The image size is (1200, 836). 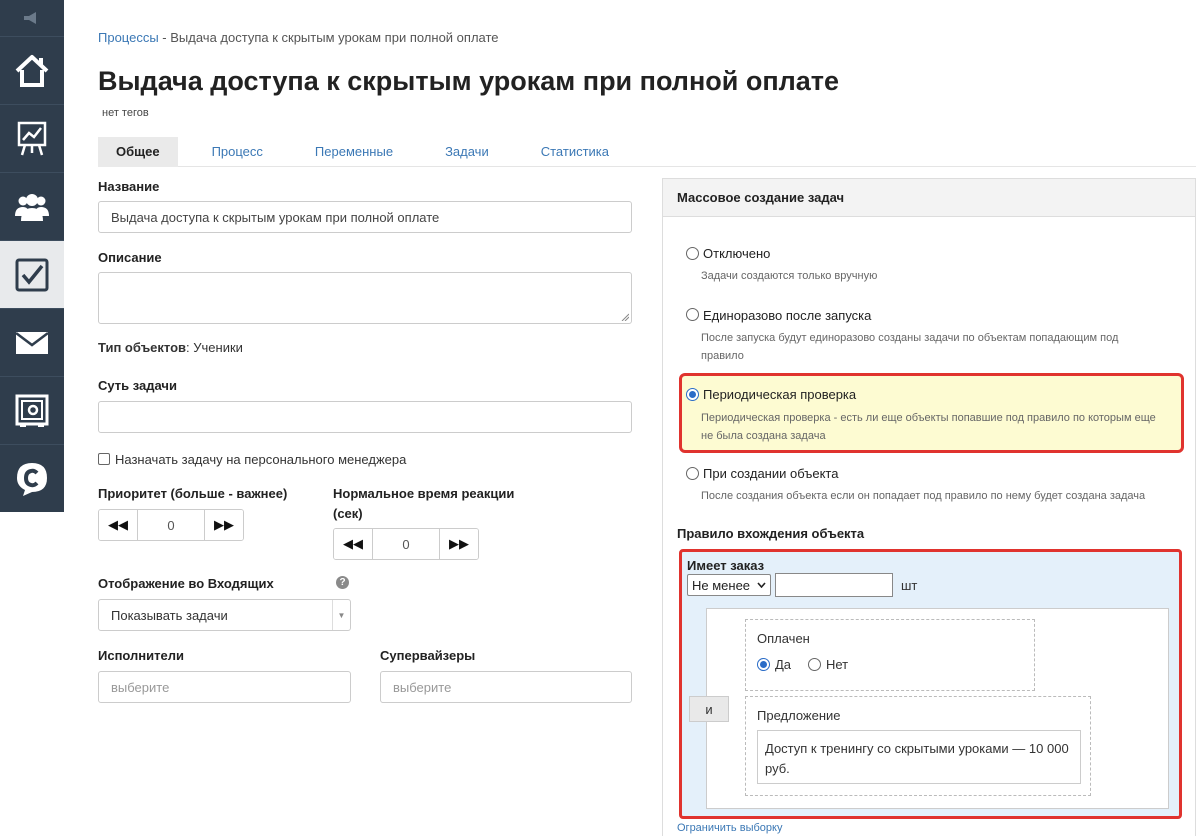 I want to click on chart-icon, so click(x=32, y=138).